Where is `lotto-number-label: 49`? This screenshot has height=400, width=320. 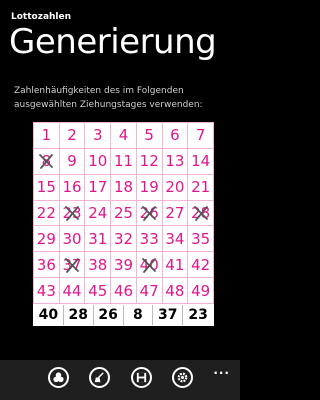 lotto-number-label: 49 is located at coordinates (201, 290).